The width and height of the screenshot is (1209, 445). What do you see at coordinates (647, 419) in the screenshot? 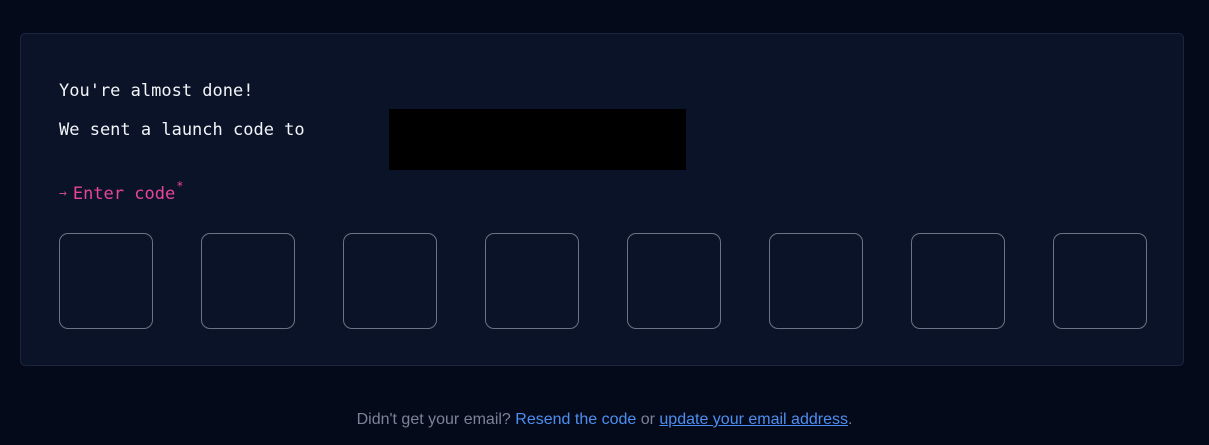
I see `footer-or: or` at bounding box center [647, 419].